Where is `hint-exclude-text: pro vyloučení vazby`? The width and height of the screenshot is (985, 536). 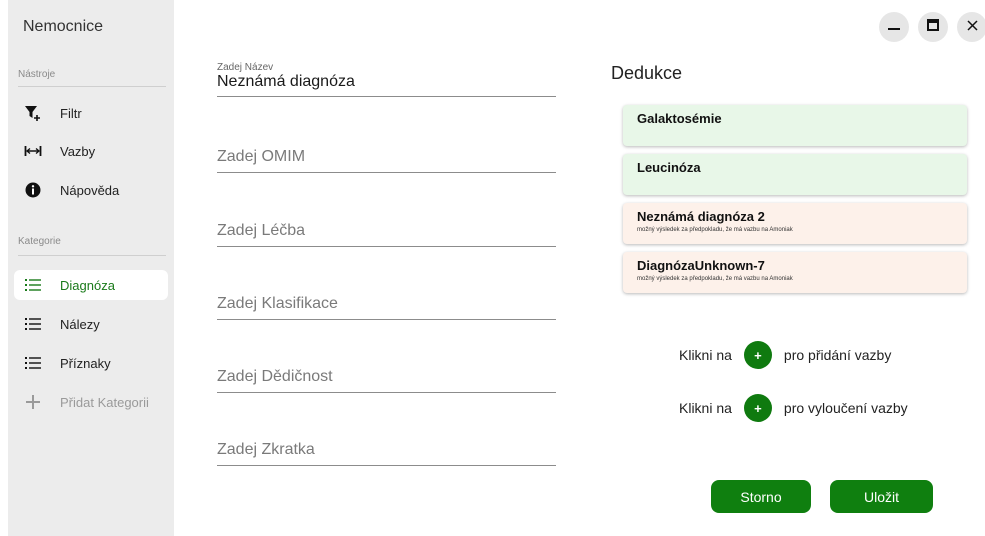
hint-exclude-text: pro vyloučení vazby is located at coordinates (845, 408).